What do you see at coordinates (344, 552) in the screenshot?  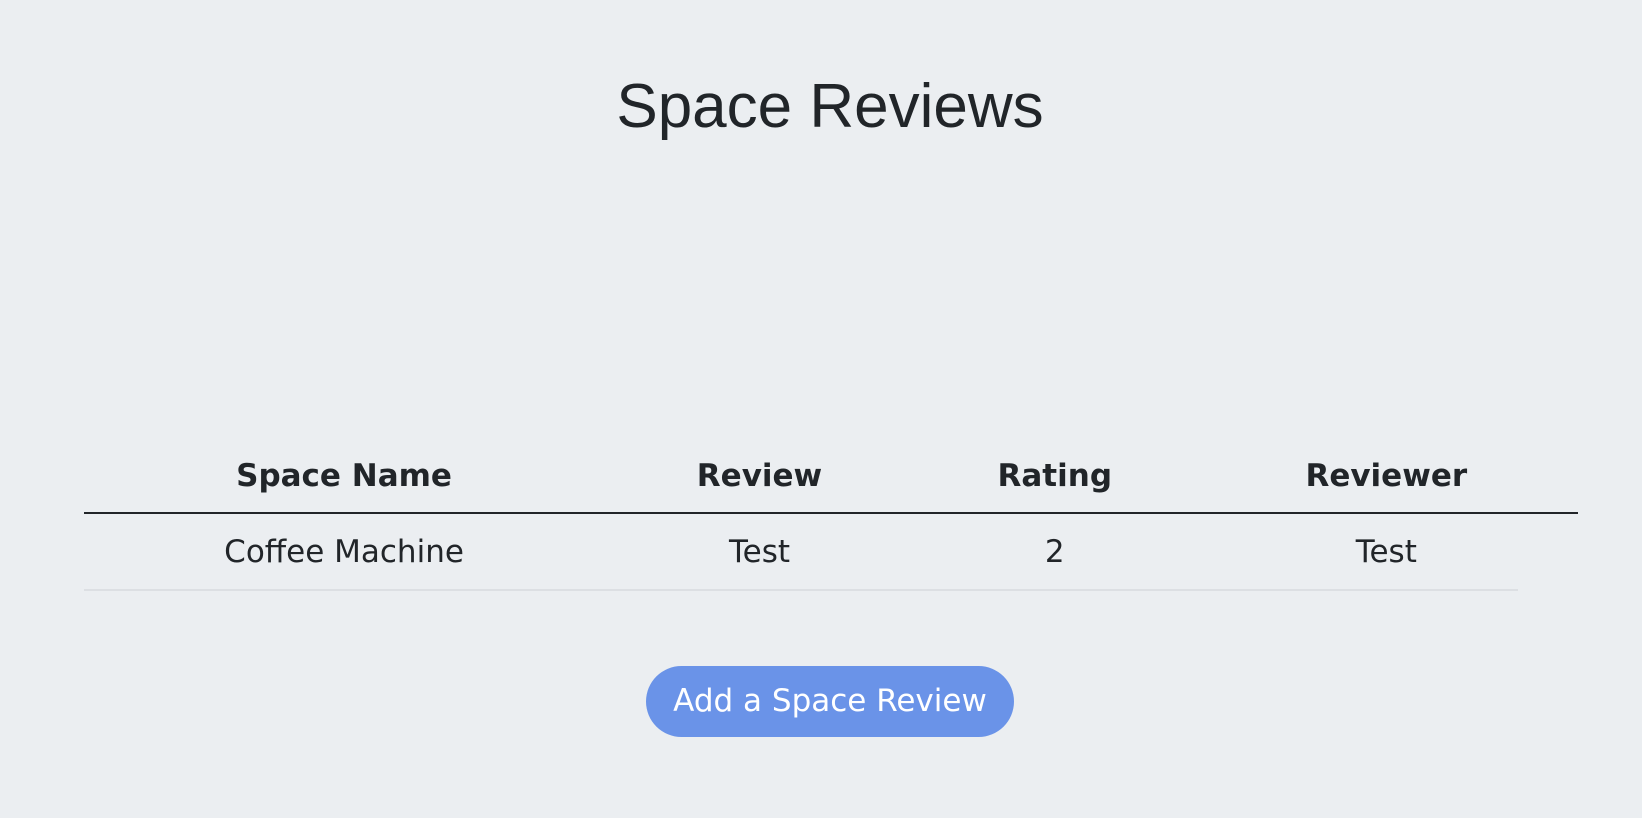 I see `cell-space-name: Coffee Machine` at bounding box center [344, 552].